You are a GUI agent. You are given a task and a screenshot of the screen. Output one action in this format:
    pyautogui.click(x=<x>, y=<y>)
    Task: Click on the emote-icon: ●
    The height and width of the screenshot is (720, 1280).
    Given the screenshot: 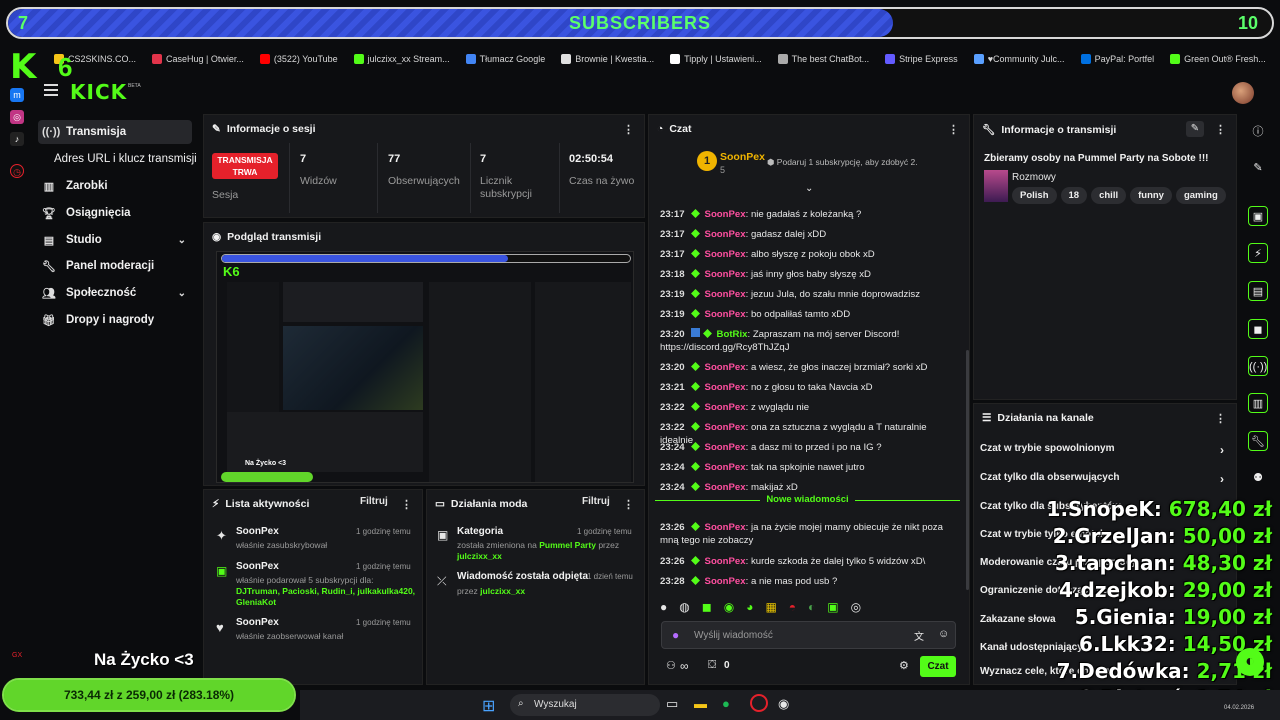 What is the action you would take?
    pyautogui.click(x=663, y=607)
    